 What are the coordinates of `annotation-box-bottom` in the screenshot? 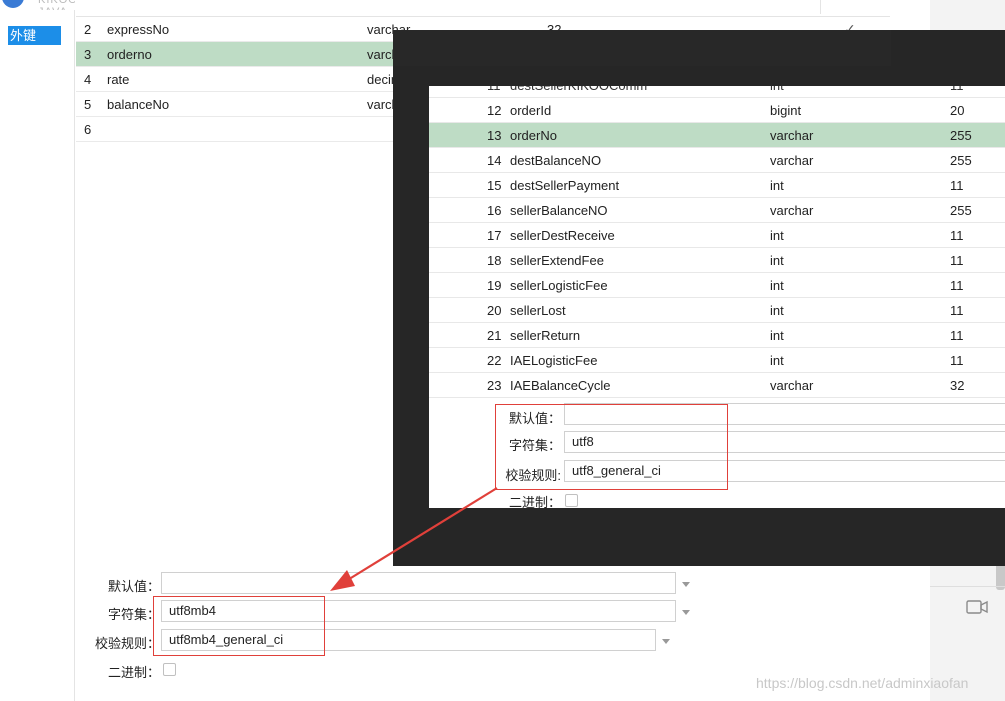 It's located at (239, 626).